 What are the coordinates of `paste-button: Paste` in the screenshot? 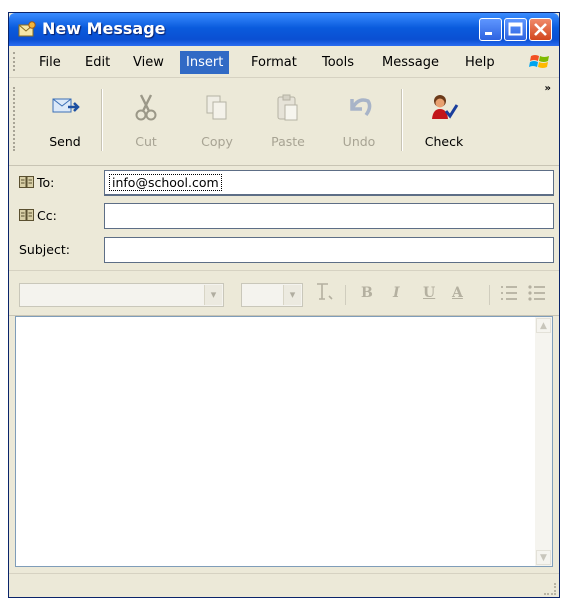 It's located at (288, 120).